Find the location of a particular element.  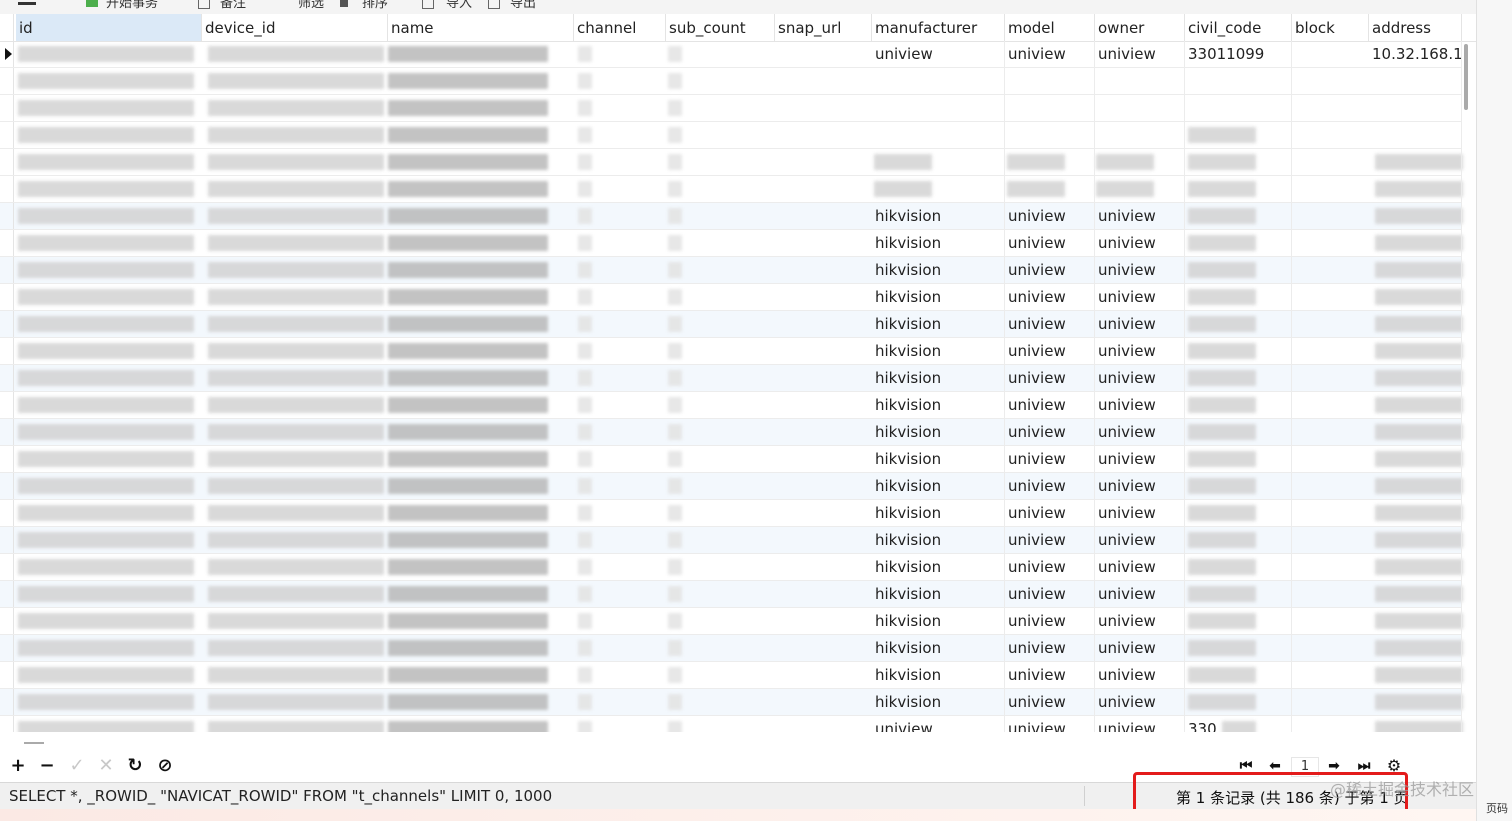

column-header-owner: owner is located at coordinates (1140, 27).